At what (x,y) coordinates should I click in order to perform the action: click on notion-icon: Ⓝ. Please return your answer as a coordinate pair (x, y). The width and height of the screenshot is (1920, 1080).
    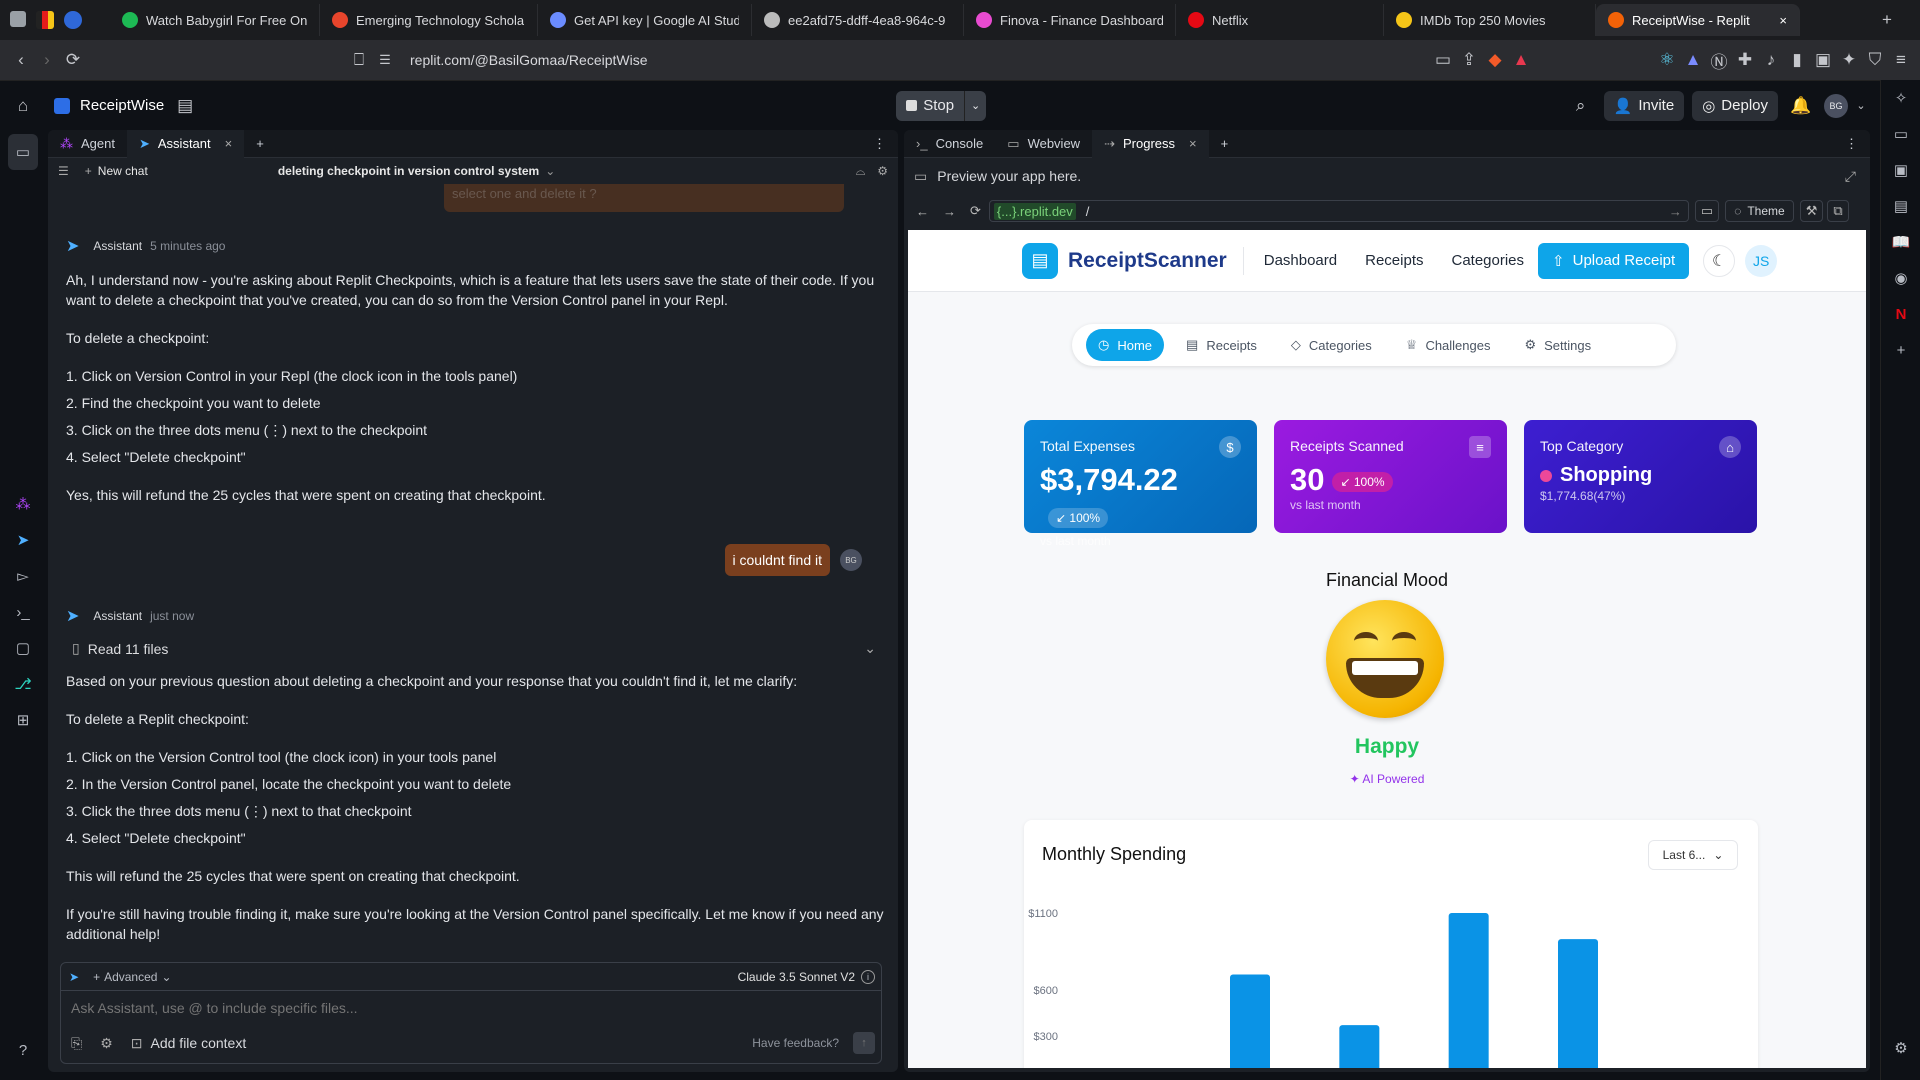
    Looking at the image, I should click on (1719, 60).